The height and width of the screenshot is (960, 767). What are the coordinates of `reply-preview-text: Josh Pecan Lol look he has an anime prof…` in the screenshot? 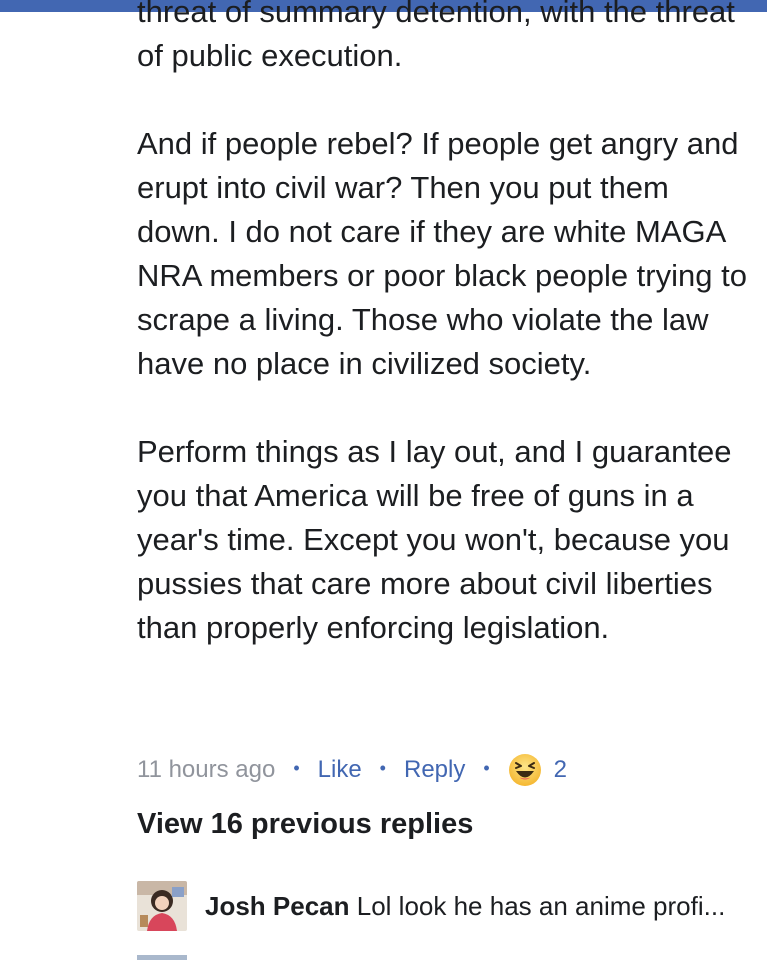 It's located at (465, 906).